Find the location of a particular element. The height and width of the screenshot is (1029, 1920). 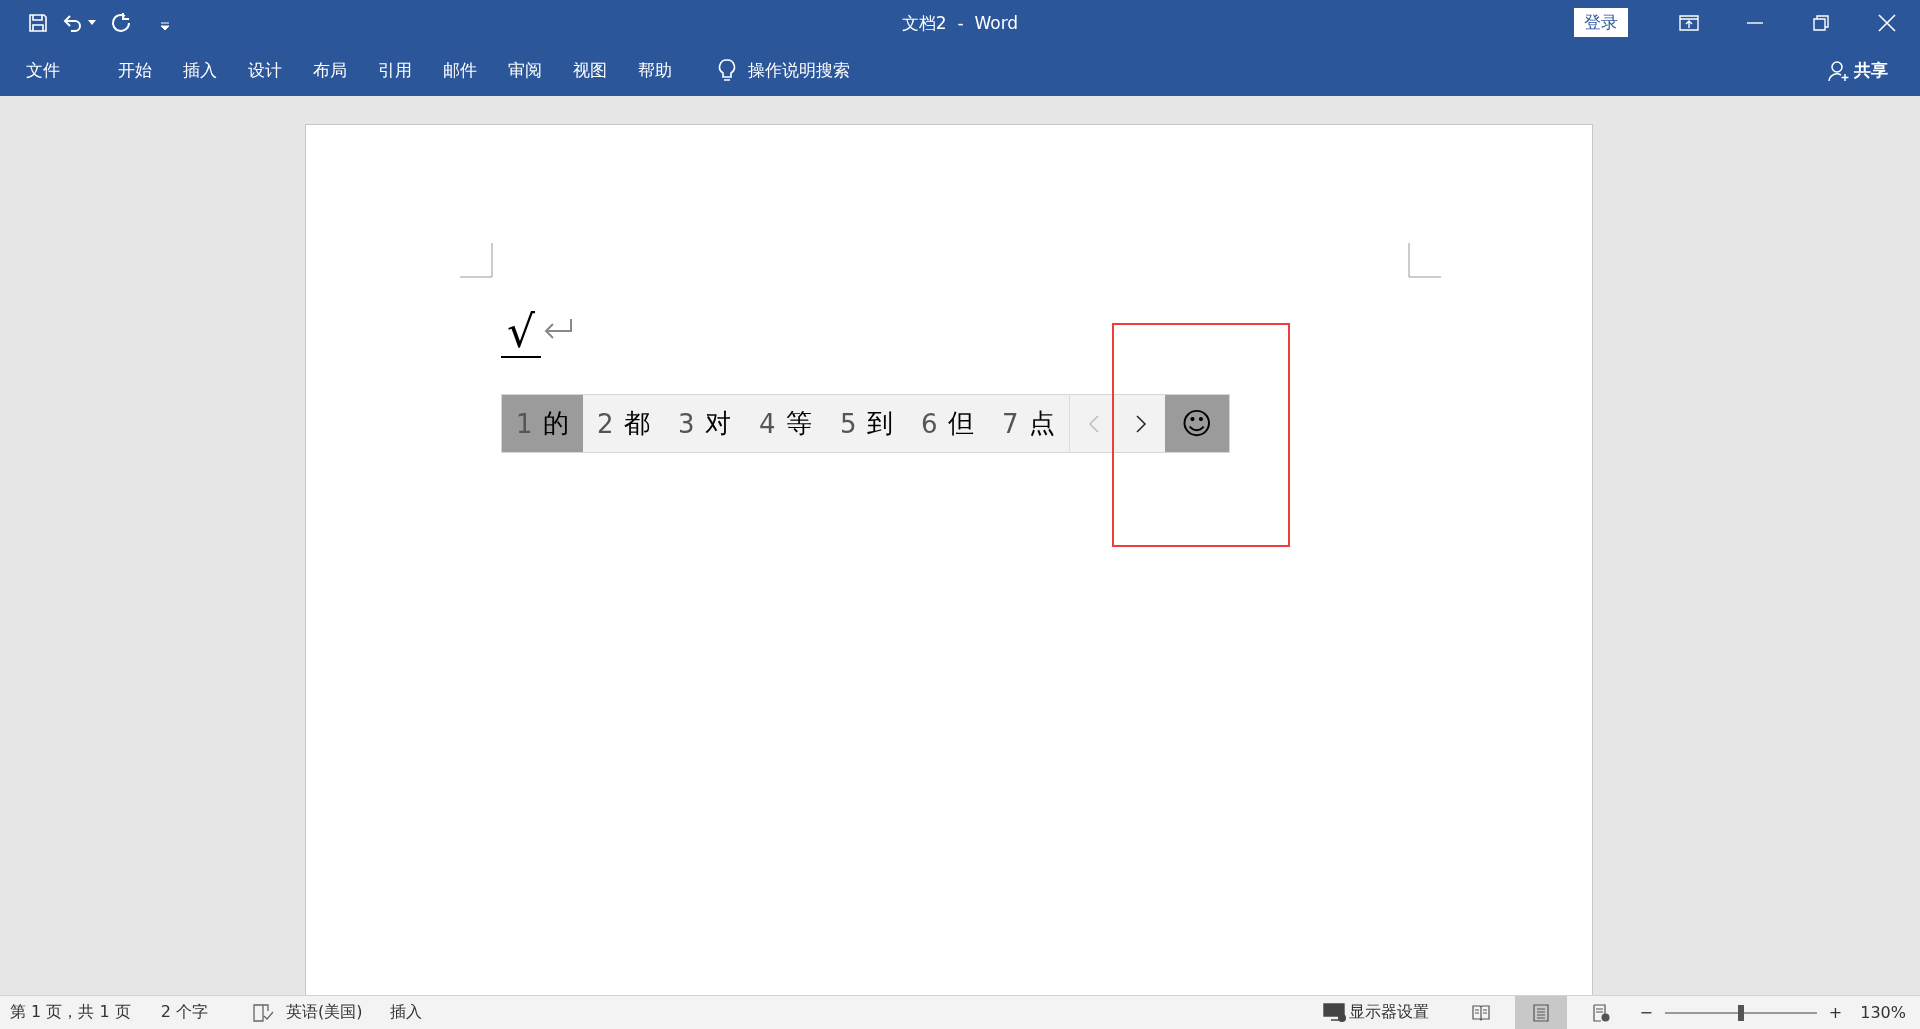

zoom-level: 130% is located at coordinates (1883, 1012).